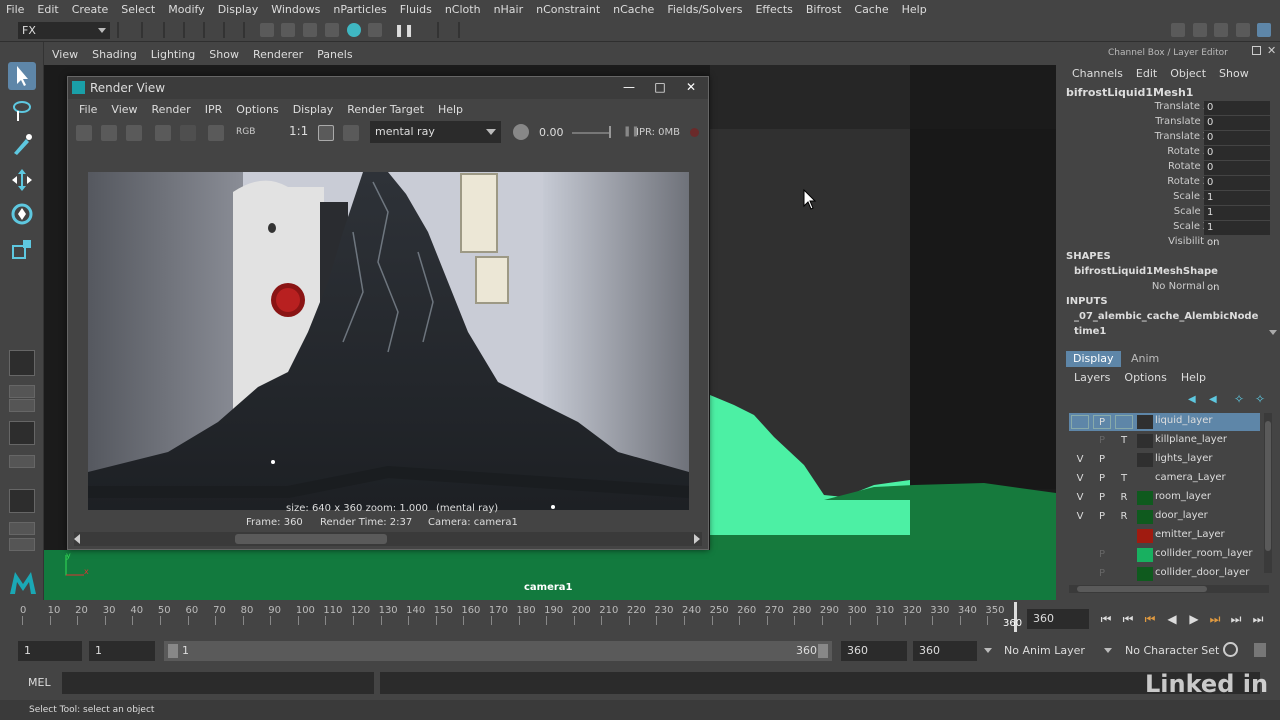 Image resolution: width=1280 pixels, height=720 pixels. Describe the element at coordinates (124, 109) in the screenshot. I see `rv-menu-view: View` at that location.